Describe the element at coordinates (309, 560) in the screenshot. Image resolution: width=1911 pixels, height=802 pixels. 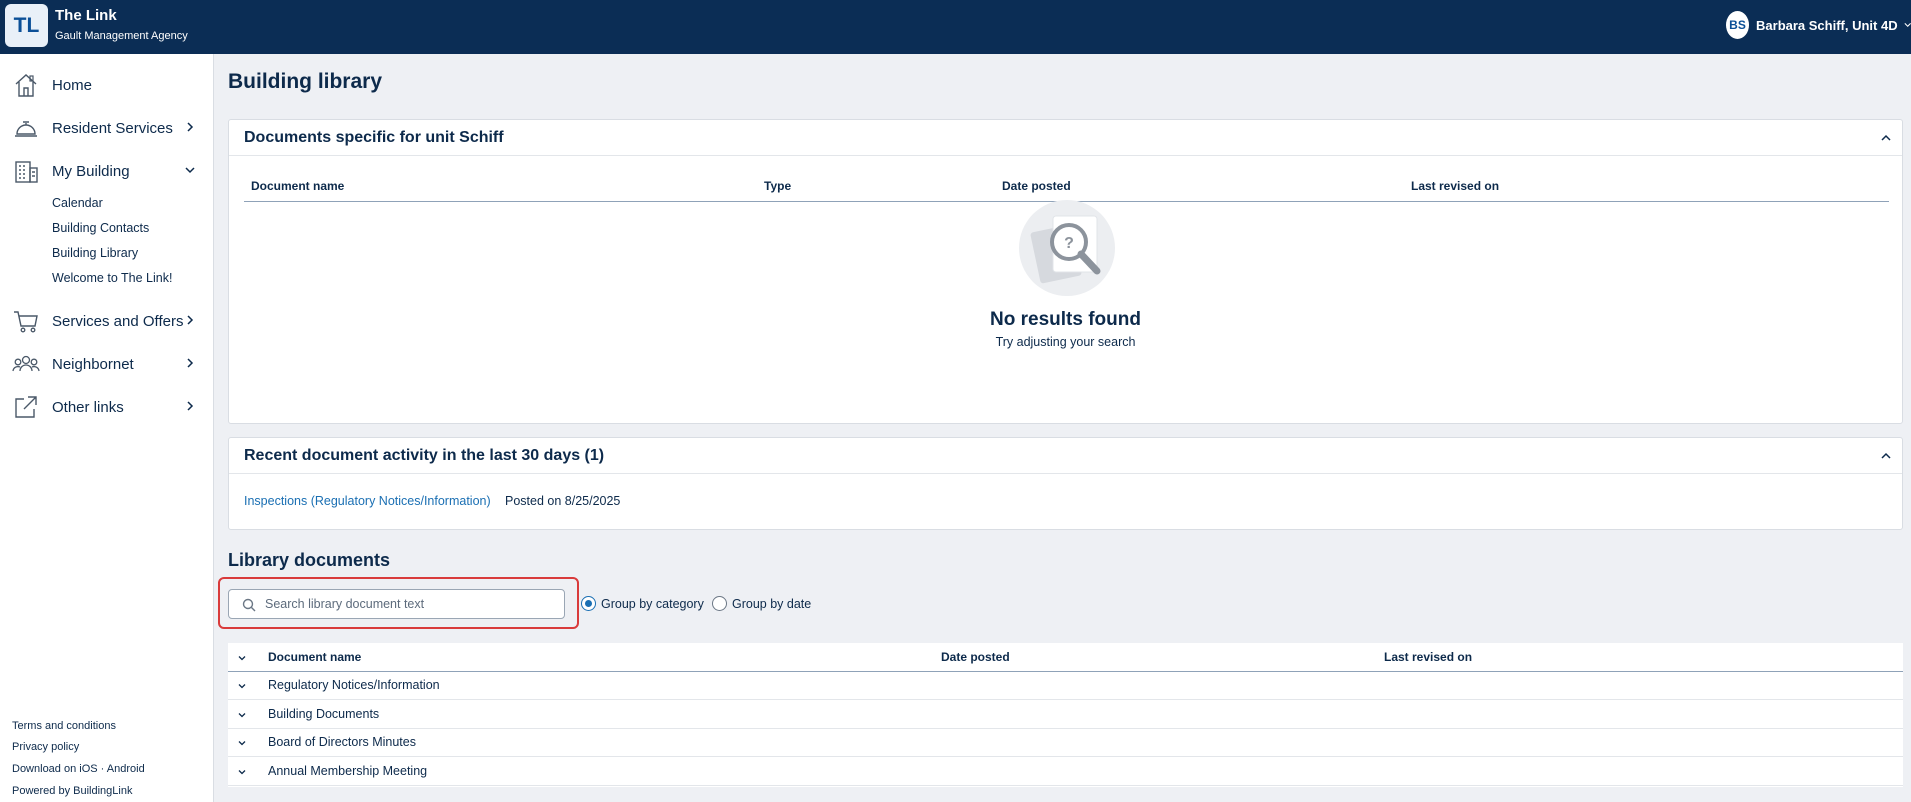
I see `library-documents-title: Library documents` at that location.